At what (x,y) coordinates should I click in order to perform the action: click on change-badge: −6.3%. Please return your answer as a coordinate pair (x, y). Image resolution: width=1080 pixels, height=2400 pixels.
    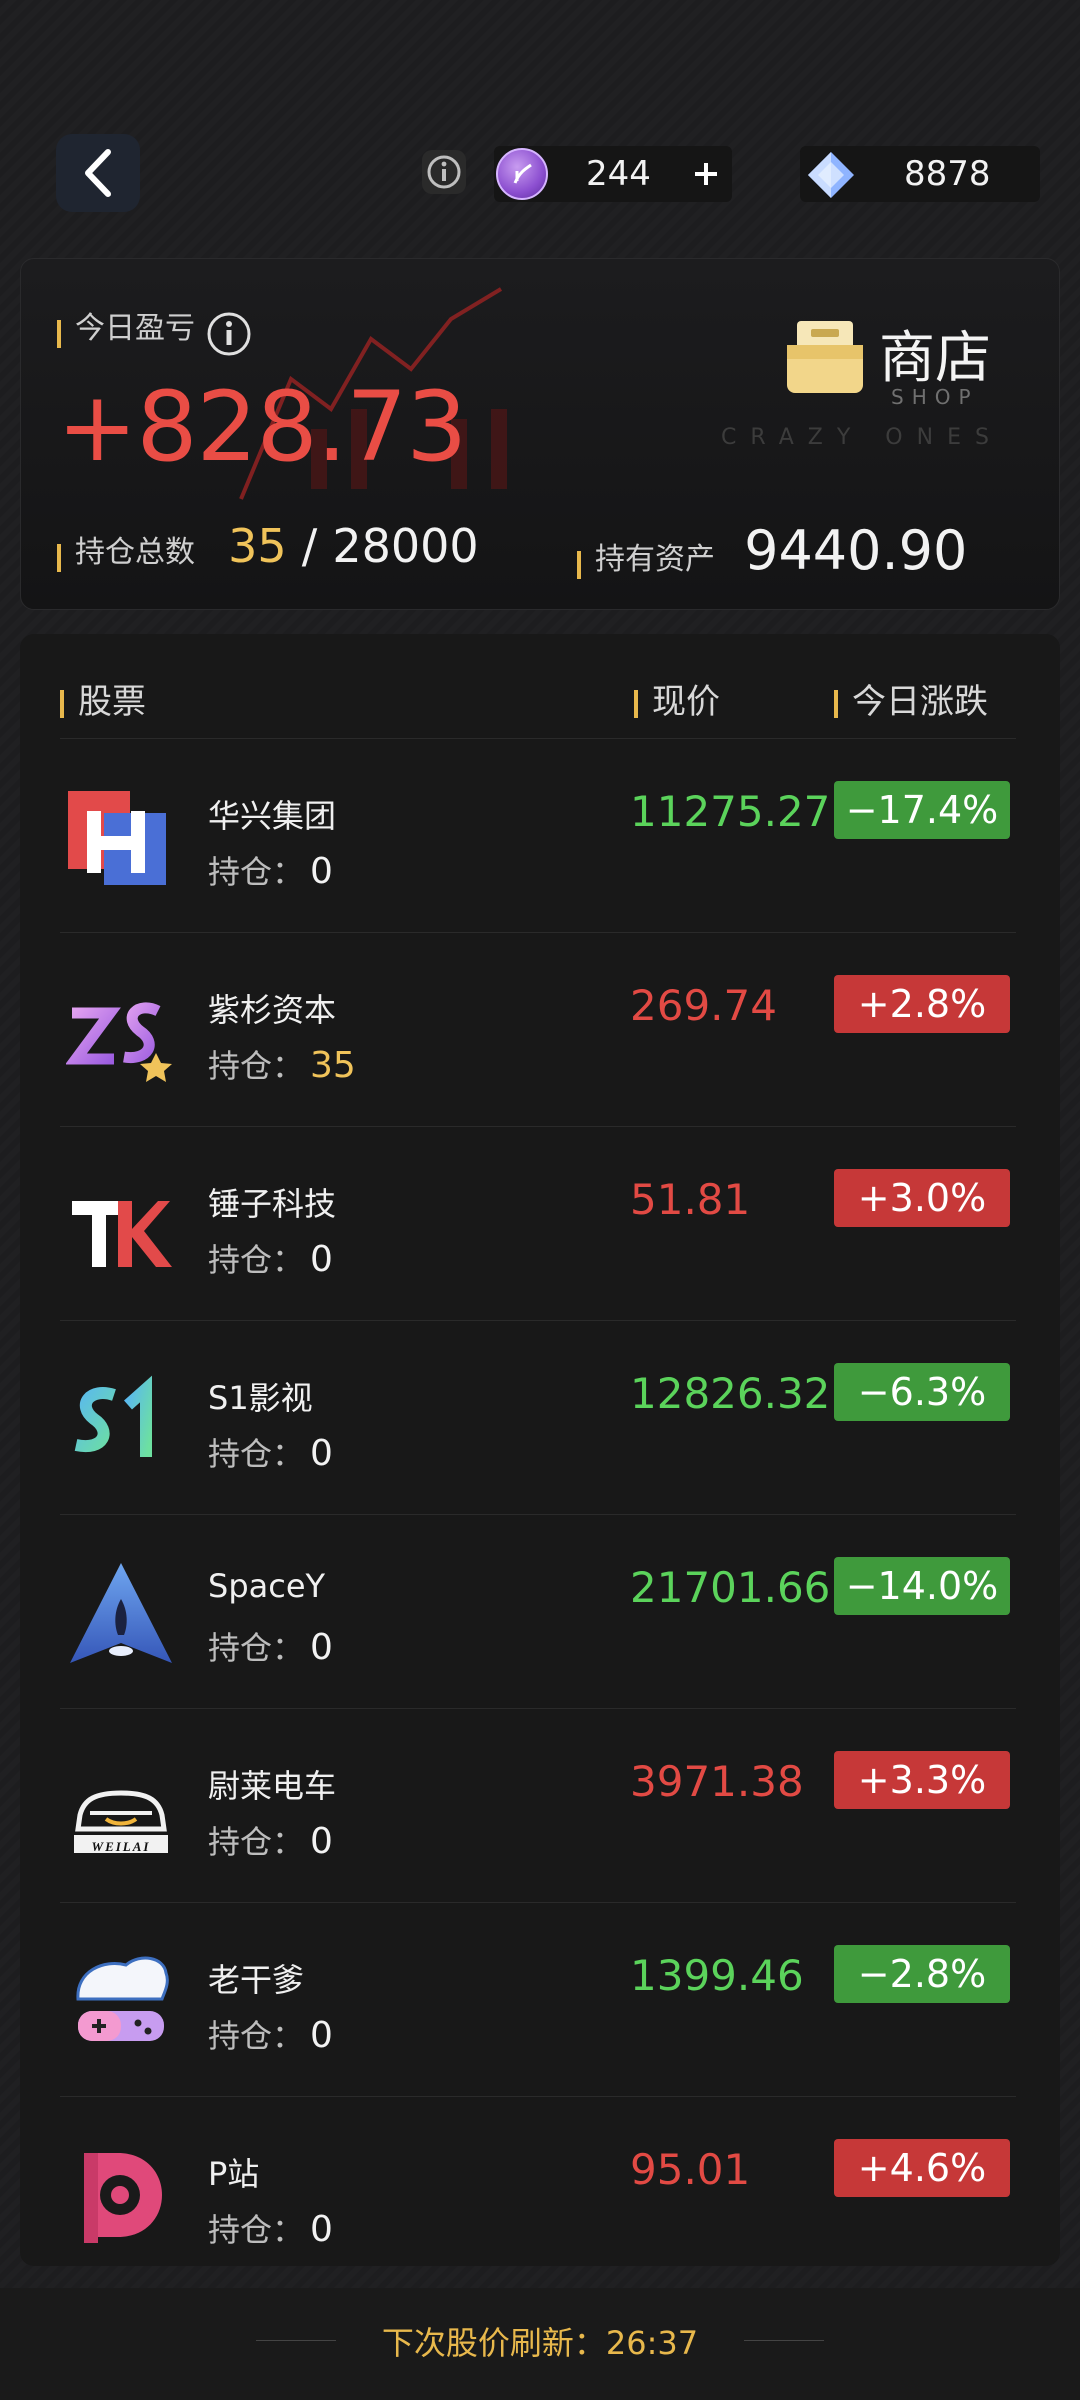
    Looking at the image, I should click on (922, 1392).